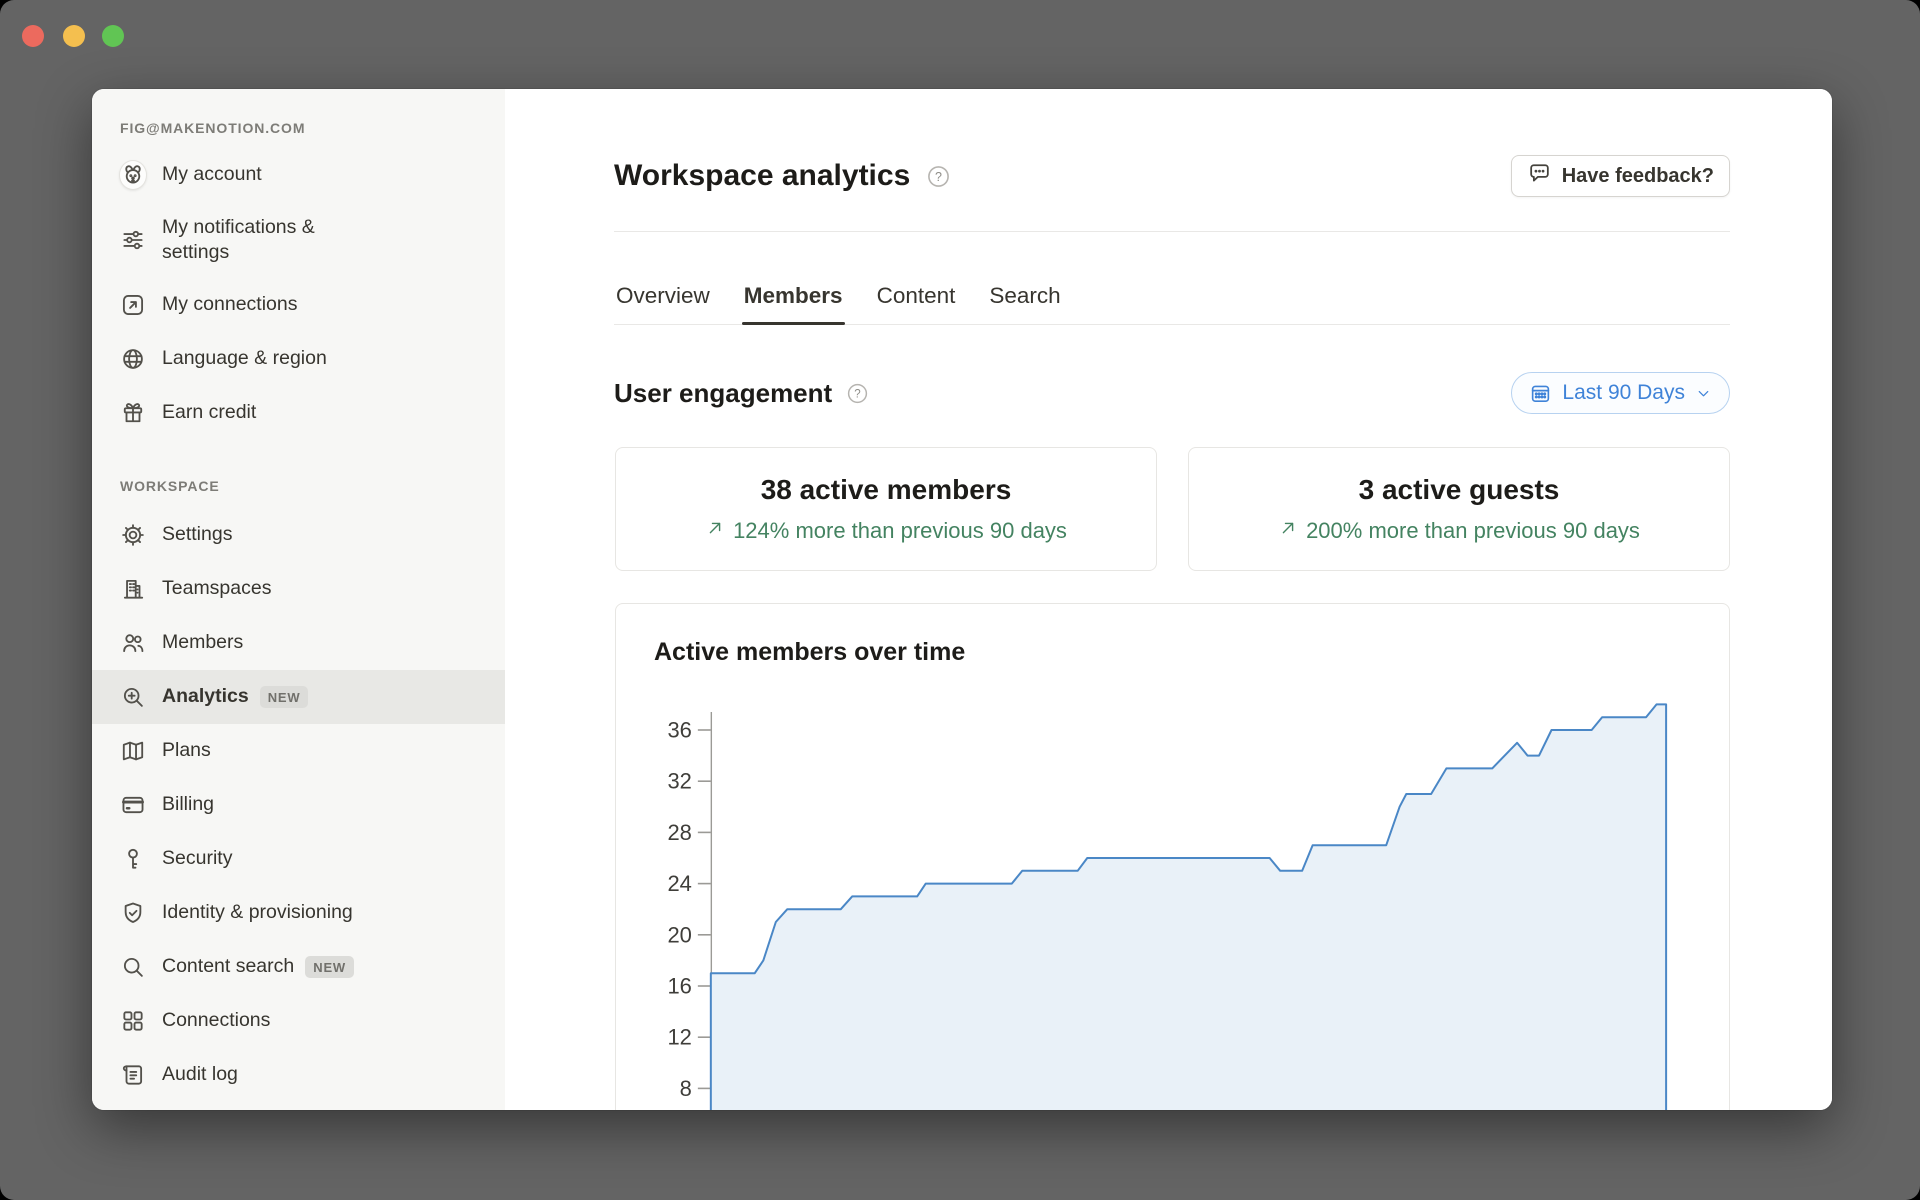  What do you see at coordinates (1539, 176) in the screenshot?
I see `feedback-bubble-icon` at bounding box center [1539, 176].